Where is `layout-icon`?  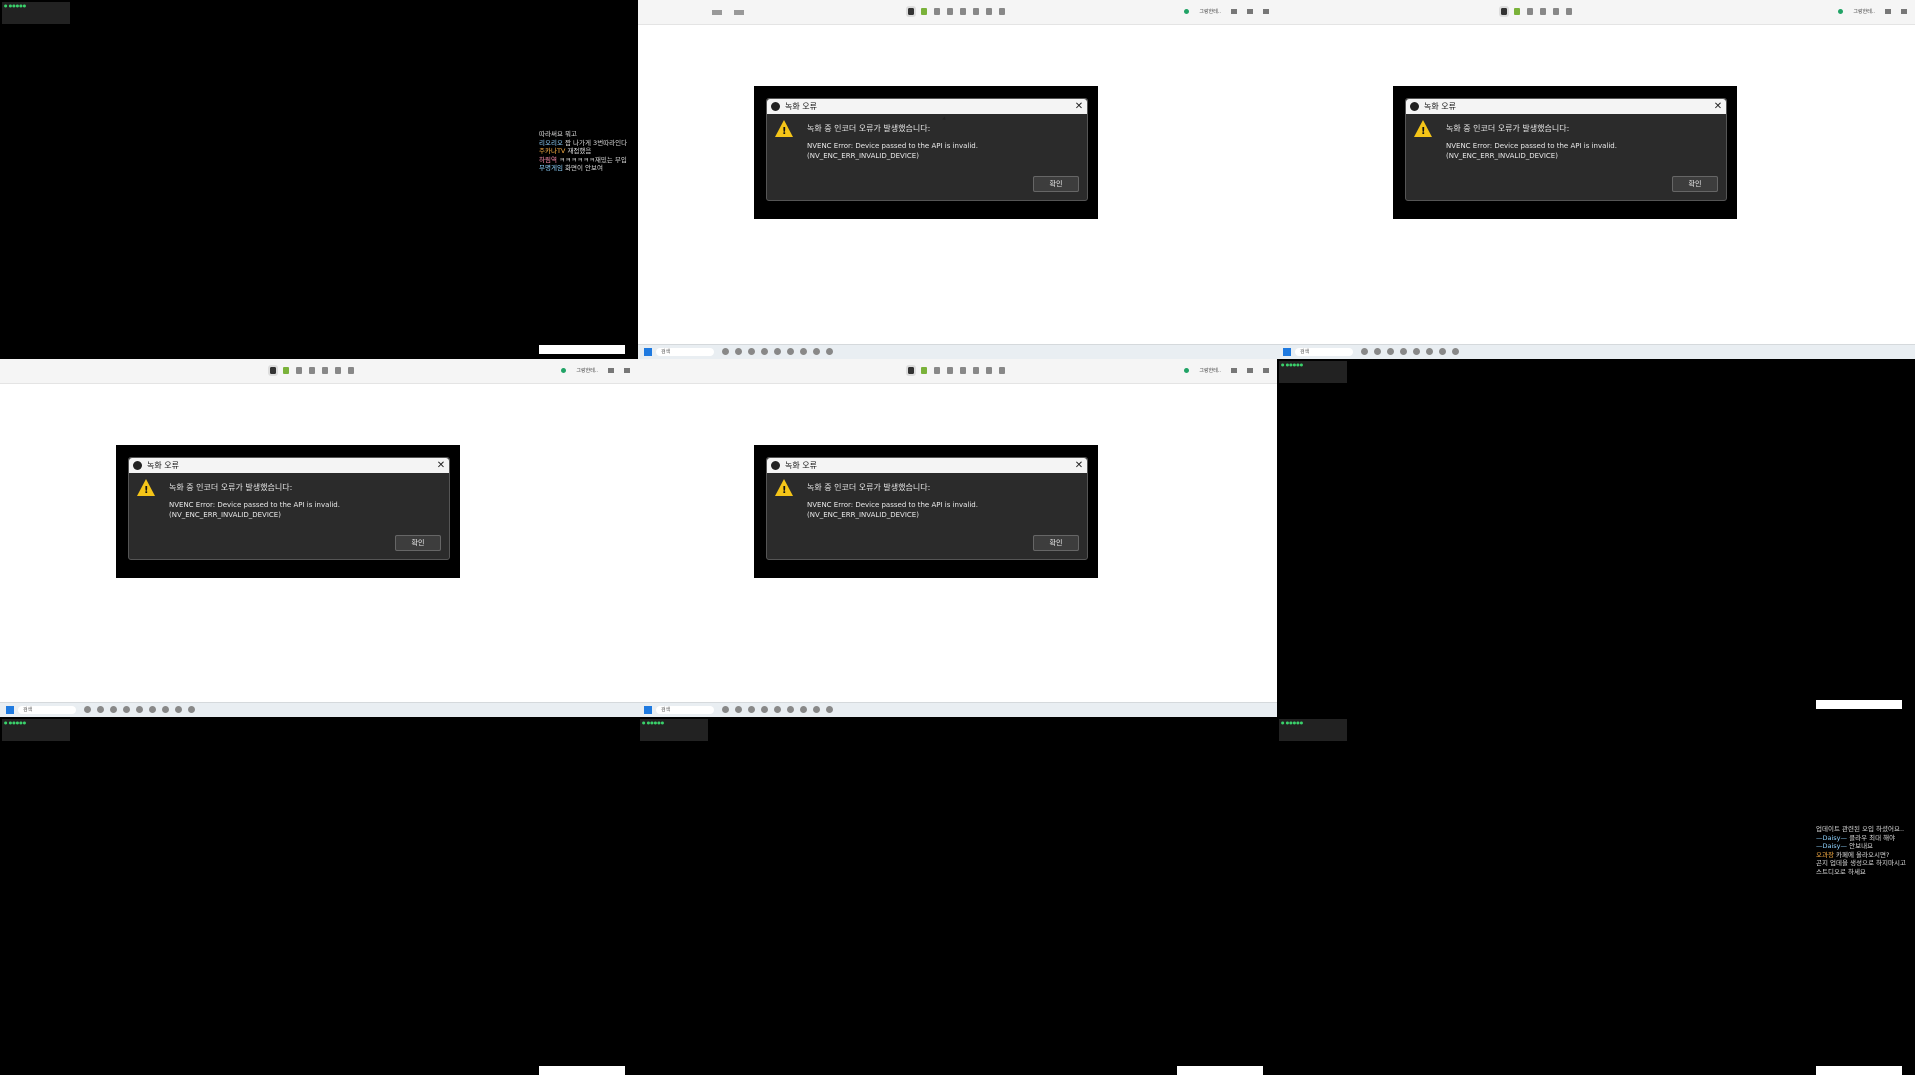
layout-icon is located at coordinates (739, 12).